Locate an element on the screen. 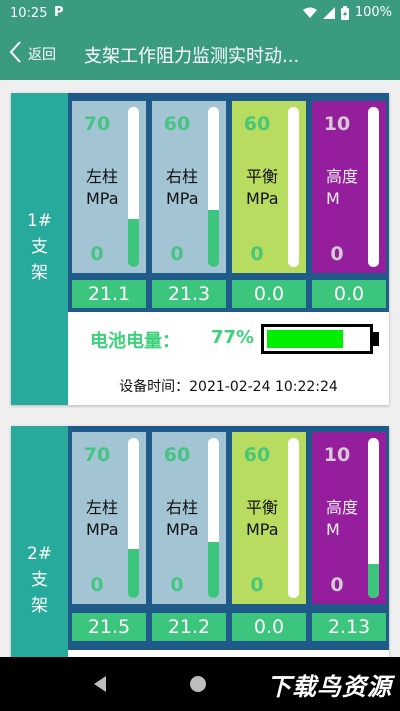 The image size is (400, 711). status-icons: 100% is located at coordinates (347, 12).